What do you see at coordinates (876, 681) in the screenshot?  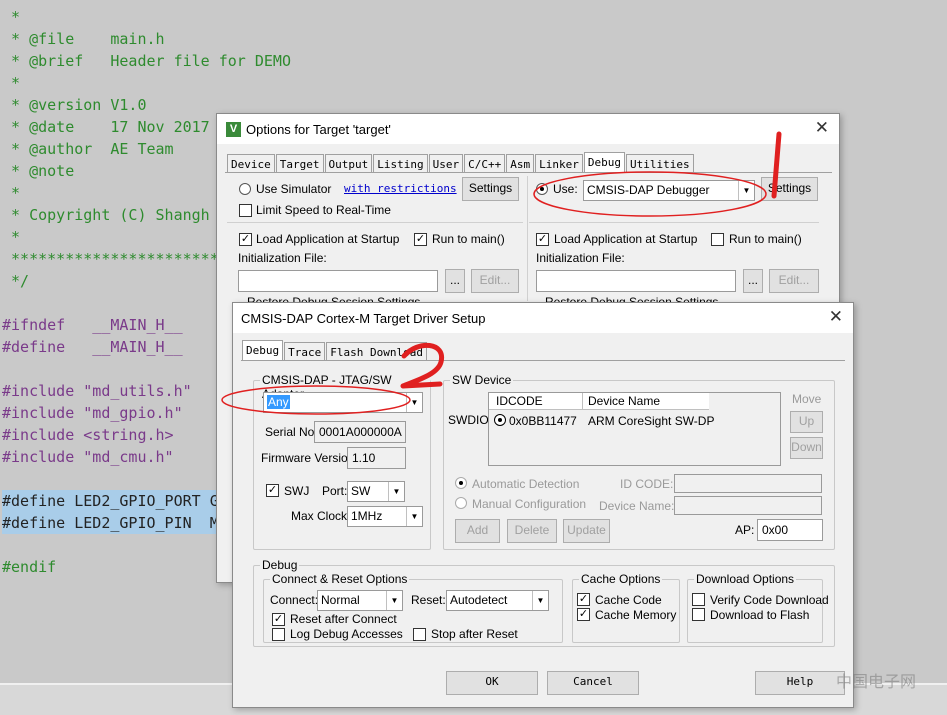 I see `watermark: 中国电子网` at bounding box center [876, 681].